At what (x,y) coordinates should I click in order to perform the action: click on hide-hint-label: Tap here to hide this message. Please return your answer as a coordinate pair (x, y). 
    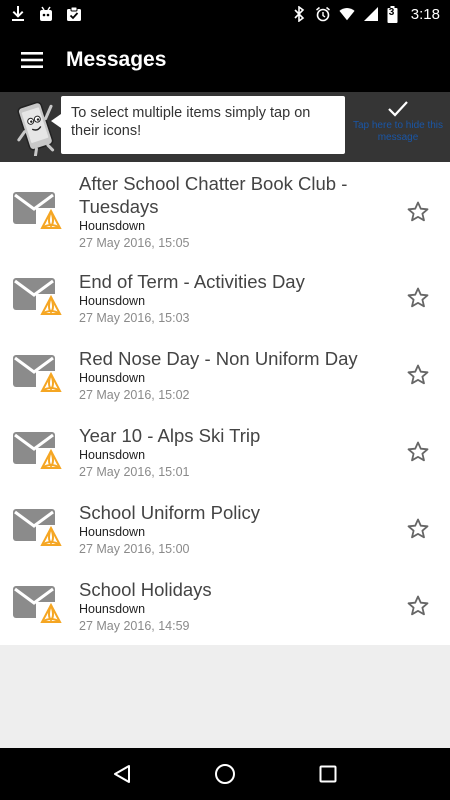
    Looking at the image, I should click on (398, 131).